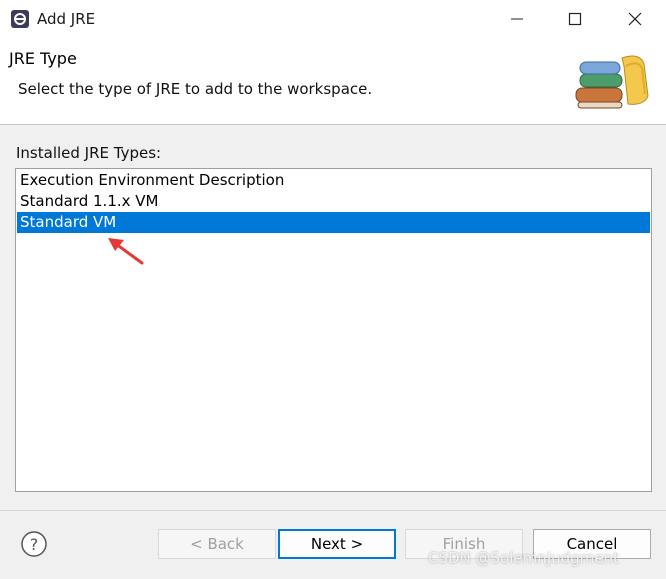  I want to click on page-title: JRE Type, so click(43, 58).